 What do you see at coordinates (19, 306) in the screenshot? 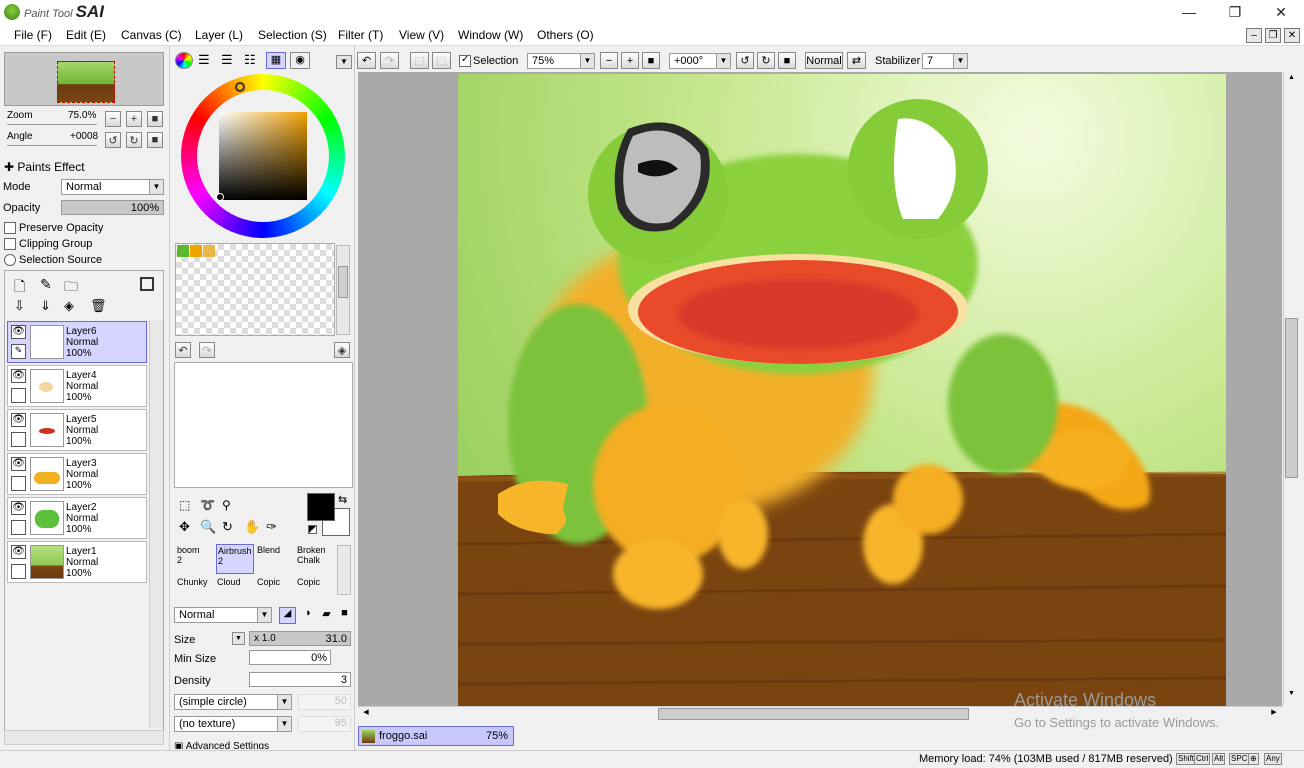
I see `transfer-down-icon: ⇩` at bounding box center [19, 306].